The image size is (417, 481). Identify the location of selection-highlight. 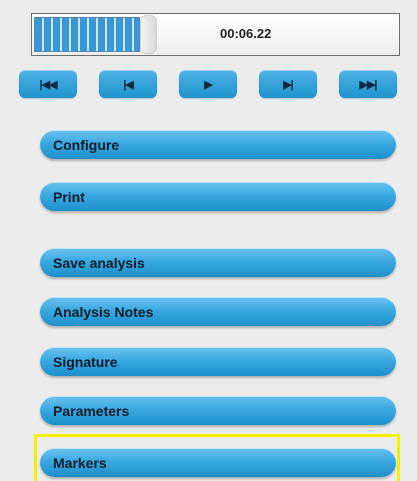
(217, 457).